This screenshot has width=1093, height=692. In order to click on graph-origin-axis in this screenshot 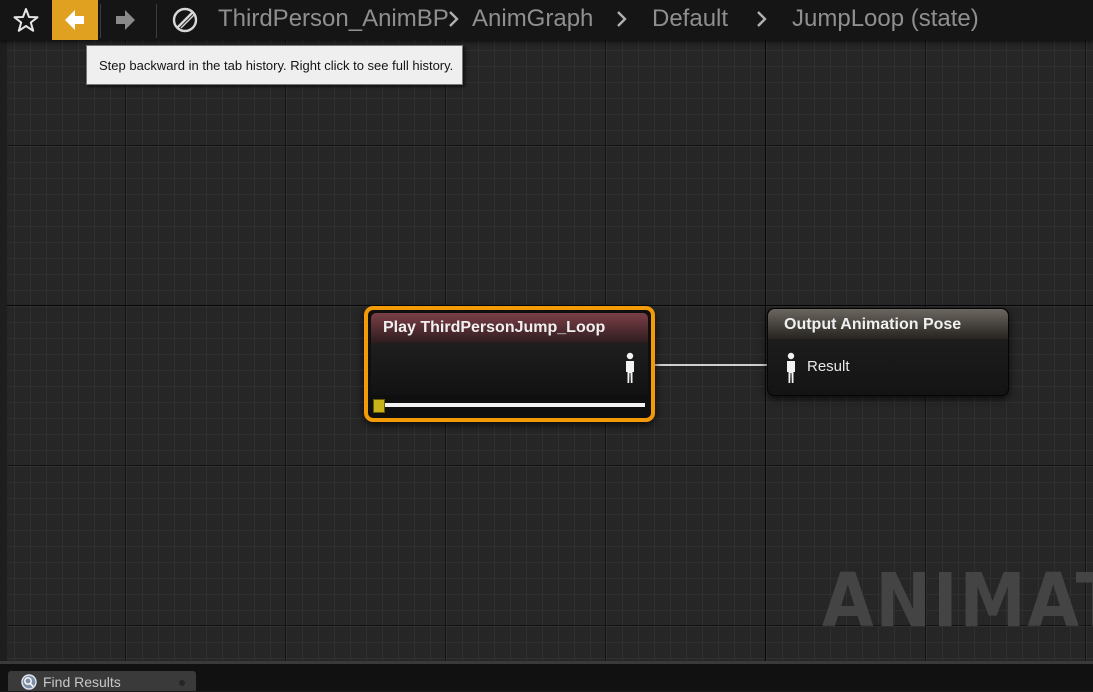, I will do `click(765, 350)`.